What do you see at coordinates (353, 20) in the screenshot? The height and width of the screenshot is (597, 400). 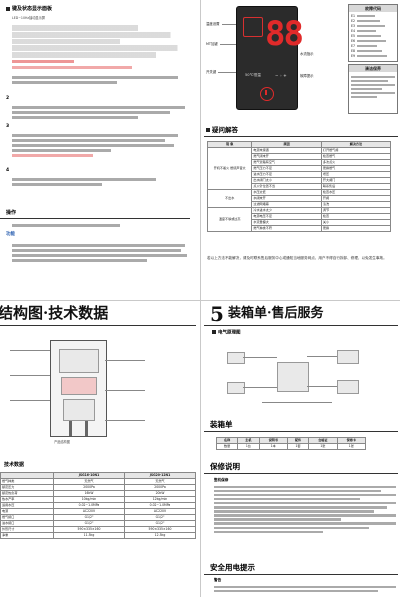 I see `fault-code: E2` at bounding box center [353, 20].